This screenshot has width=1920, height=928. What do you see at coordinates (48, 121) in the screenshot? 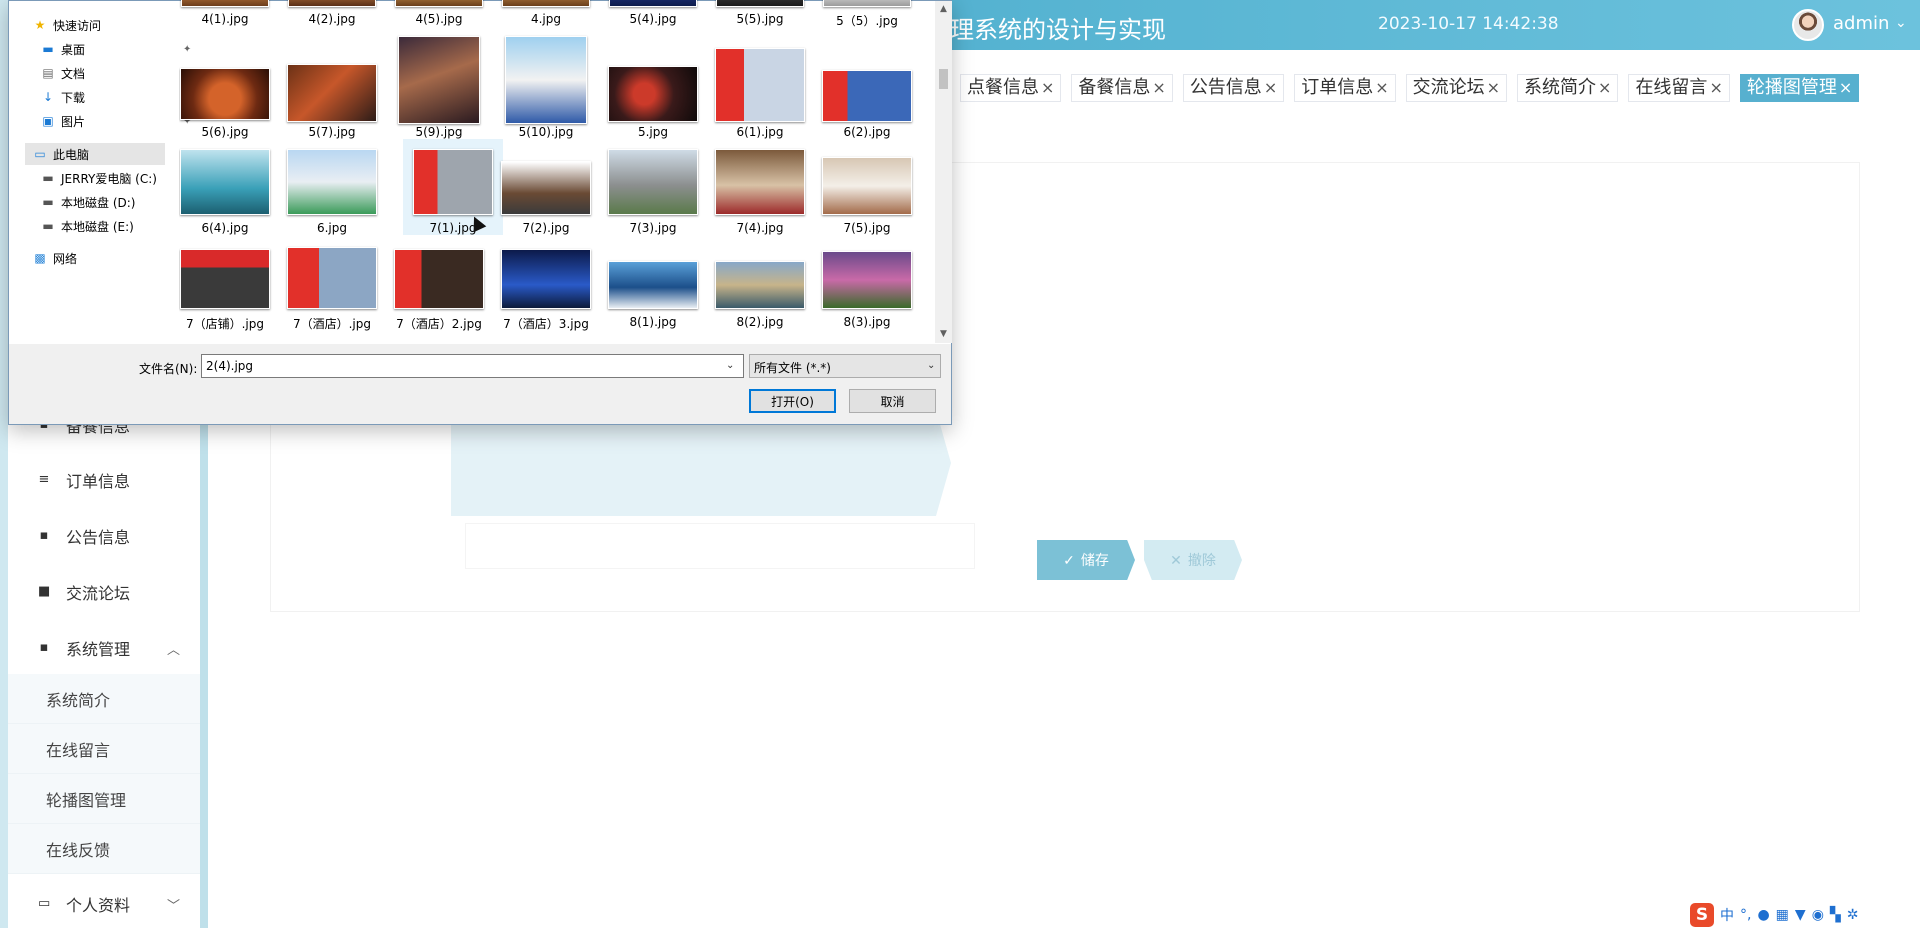
I see `picture-icon: ▣` at bounding box center [48, 121].